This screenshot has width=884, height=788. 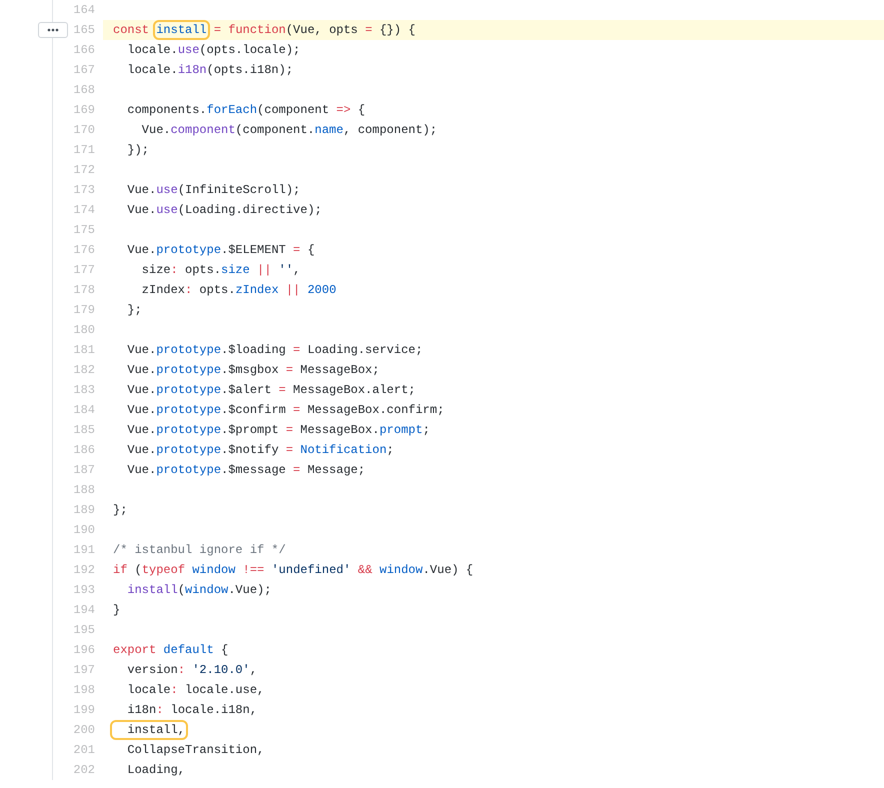 What do you see at coordinates (84, 190) in the screenshot?
I see `line-number: 173` at bounding box center [84, 190].